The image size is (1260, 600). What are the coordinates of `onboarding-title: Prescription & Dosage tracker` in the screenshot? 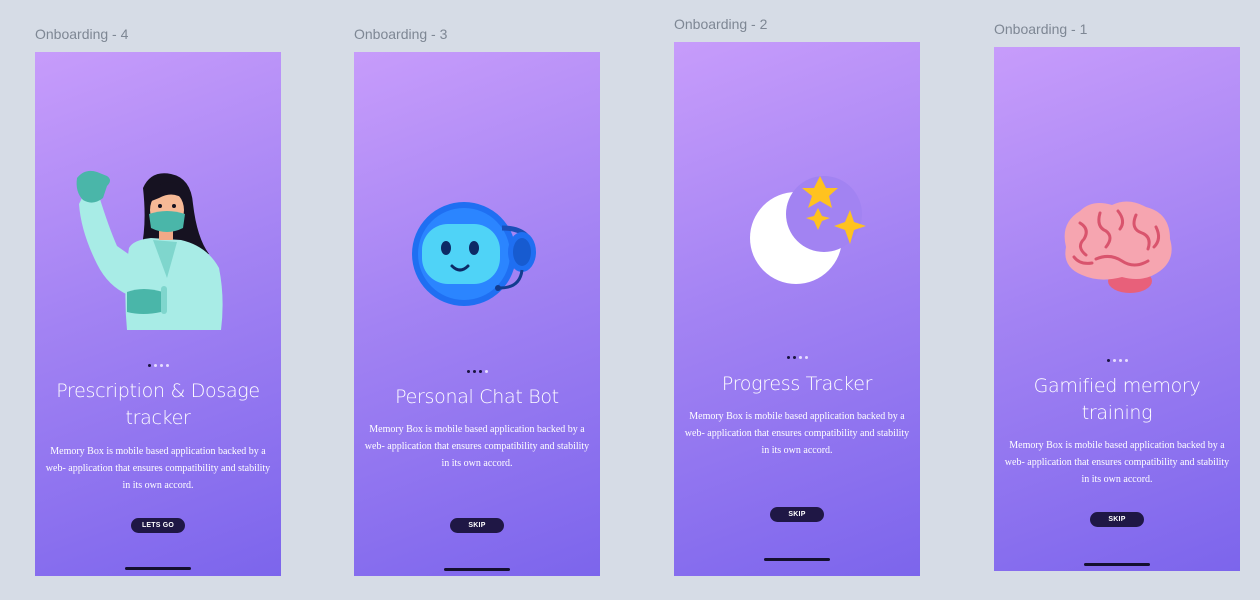 It's located at (158, 404).